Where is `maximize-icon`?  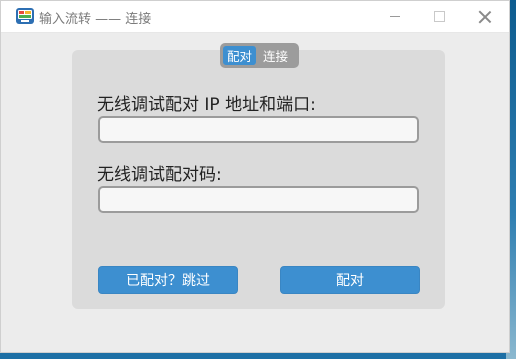
maximize-icon is located at coordinates (439, 16).